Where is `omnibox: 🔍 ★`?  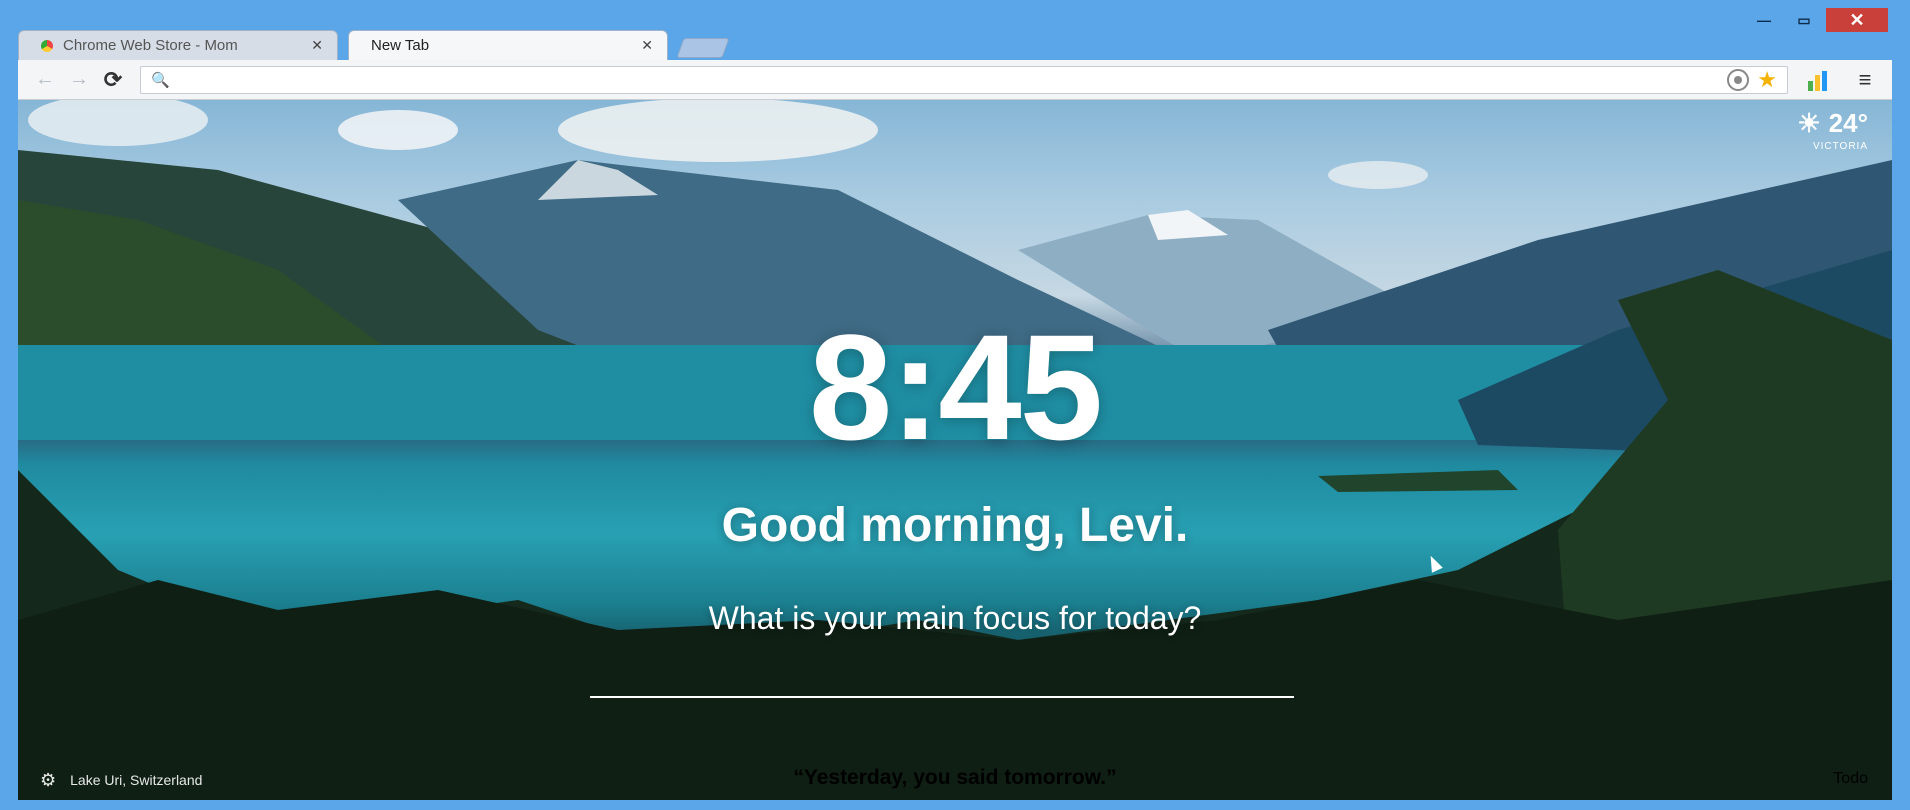
omnibox: 🔍 ★ is located at coordinates (964, 79).